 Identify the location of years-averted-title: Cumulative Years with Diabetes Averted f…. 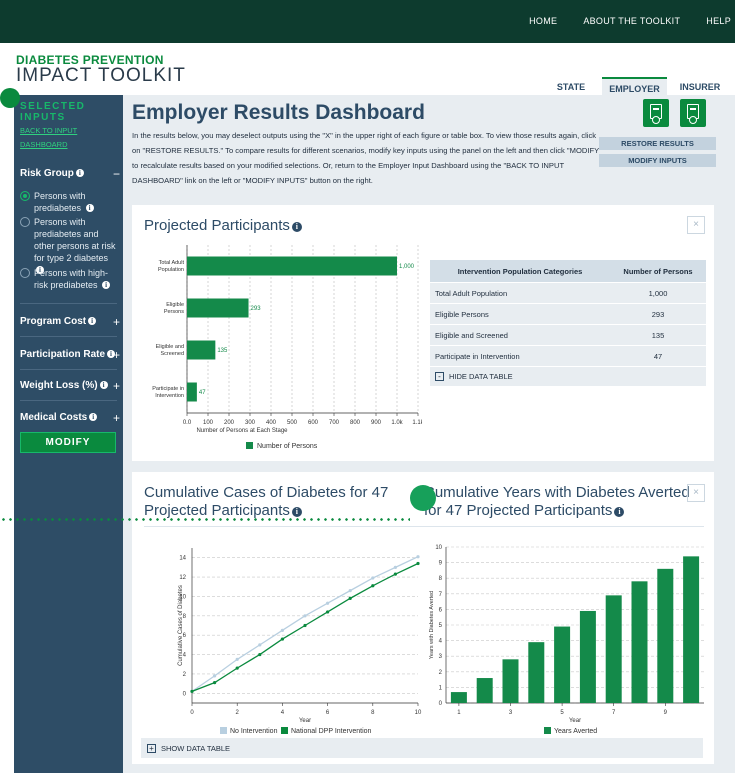
(557, 501).